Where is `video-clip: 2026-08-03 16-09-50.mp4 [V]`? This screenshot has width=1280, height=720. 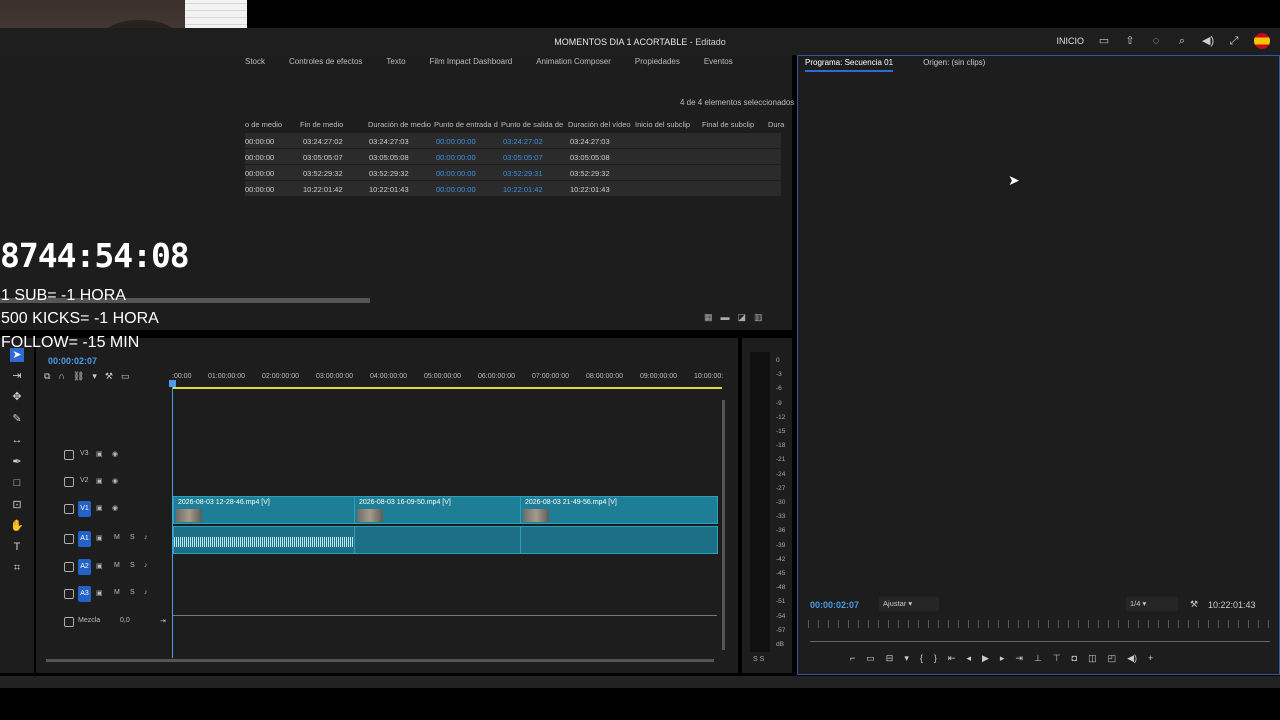
video-clip: 2026-08-03 16-09-50.mp4 [V] is located at coordinates (437, 510).